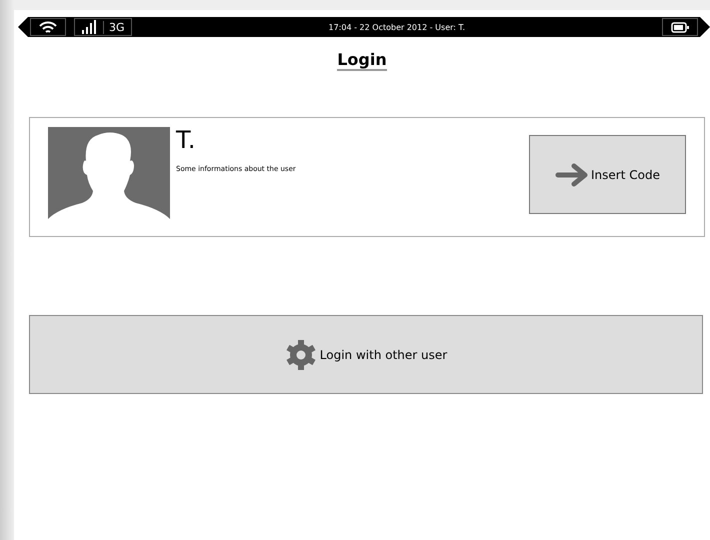  Describe the element at coordinates (109, 177) in the screenshot. I see `avatar-icon` at that location.